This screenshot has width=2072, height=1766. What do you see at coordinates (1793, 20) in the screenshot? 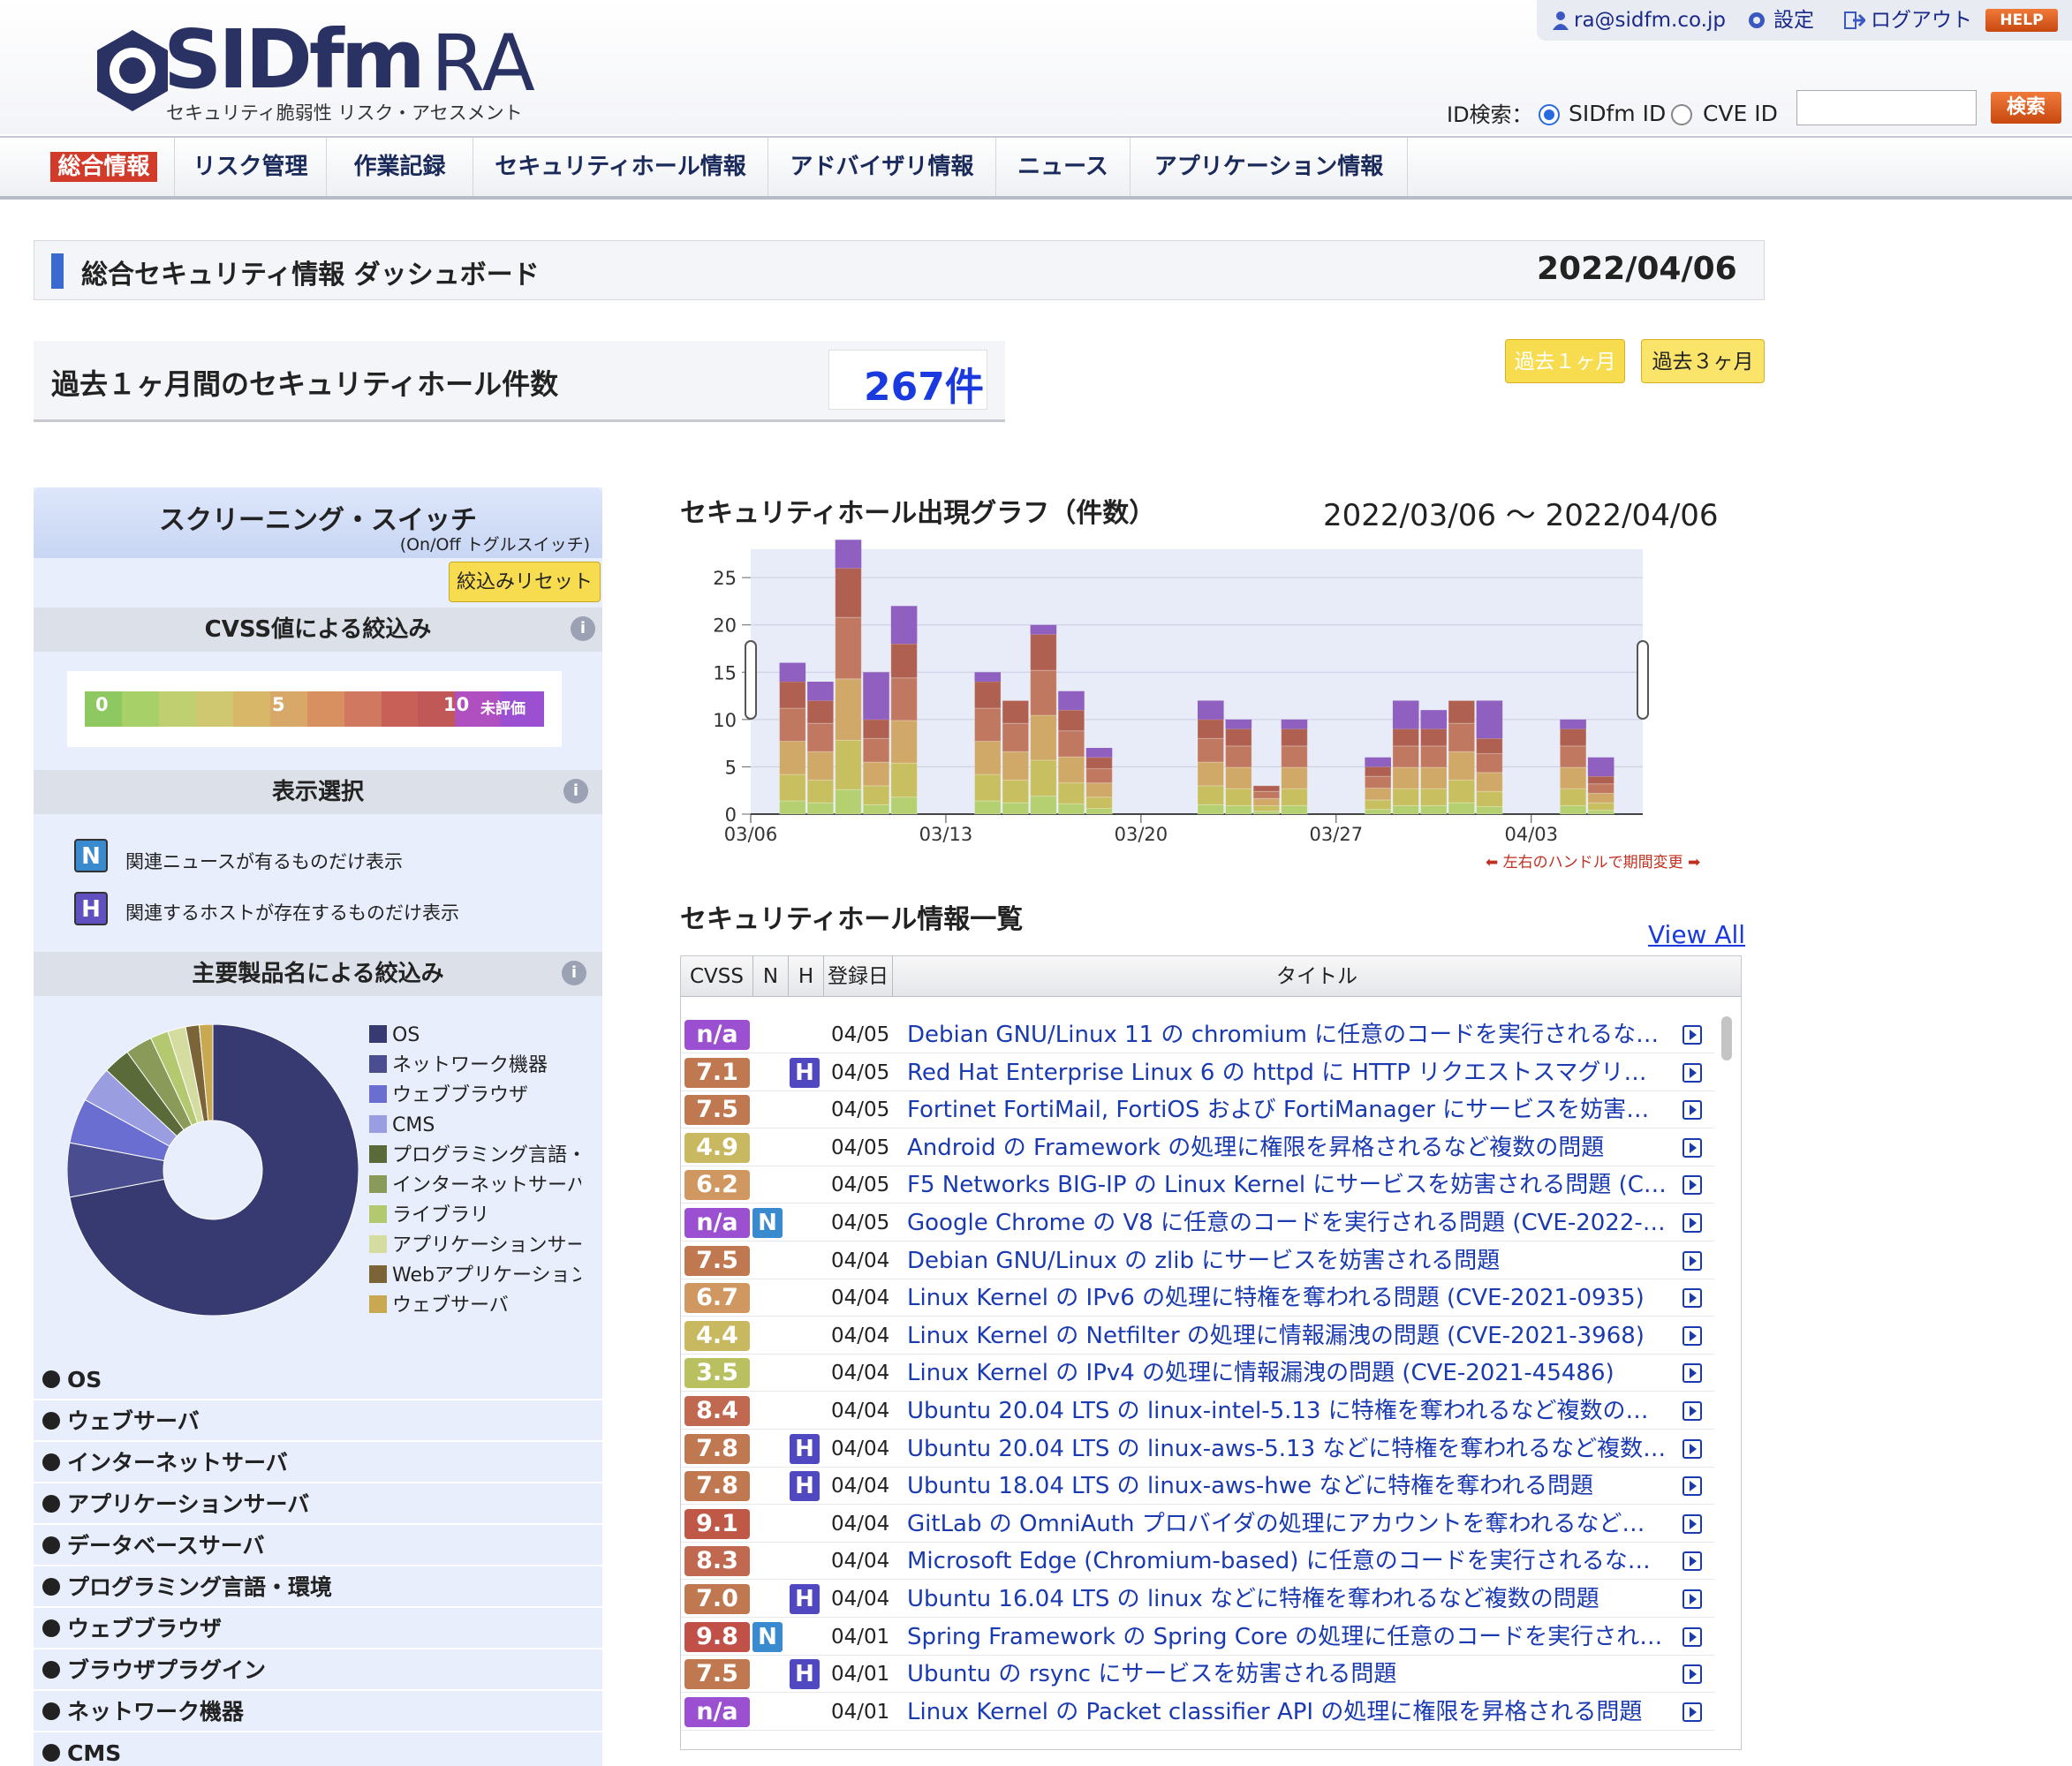
I see `settings-link: 設定` at bounding box center [1793, 20].